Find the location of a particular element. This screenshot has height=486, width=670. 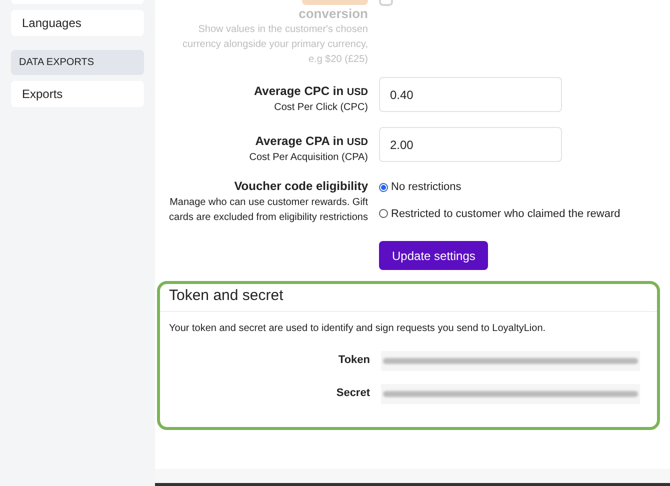

field-label: Average CPC in USD is located at coordinates (311, 91).